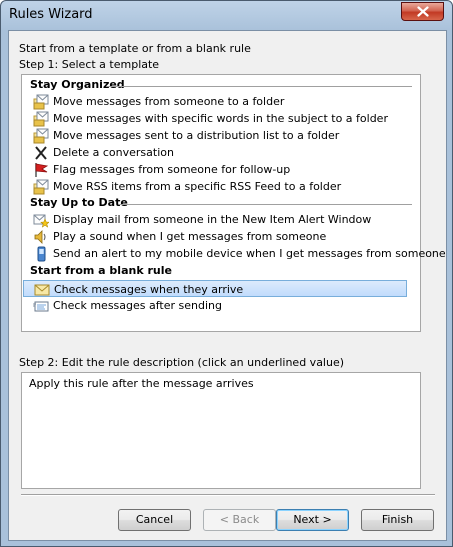  Describe the element at coordinates (137, 305) in the screenshot. I see `template-item-label: Check messages after sending` at that location.